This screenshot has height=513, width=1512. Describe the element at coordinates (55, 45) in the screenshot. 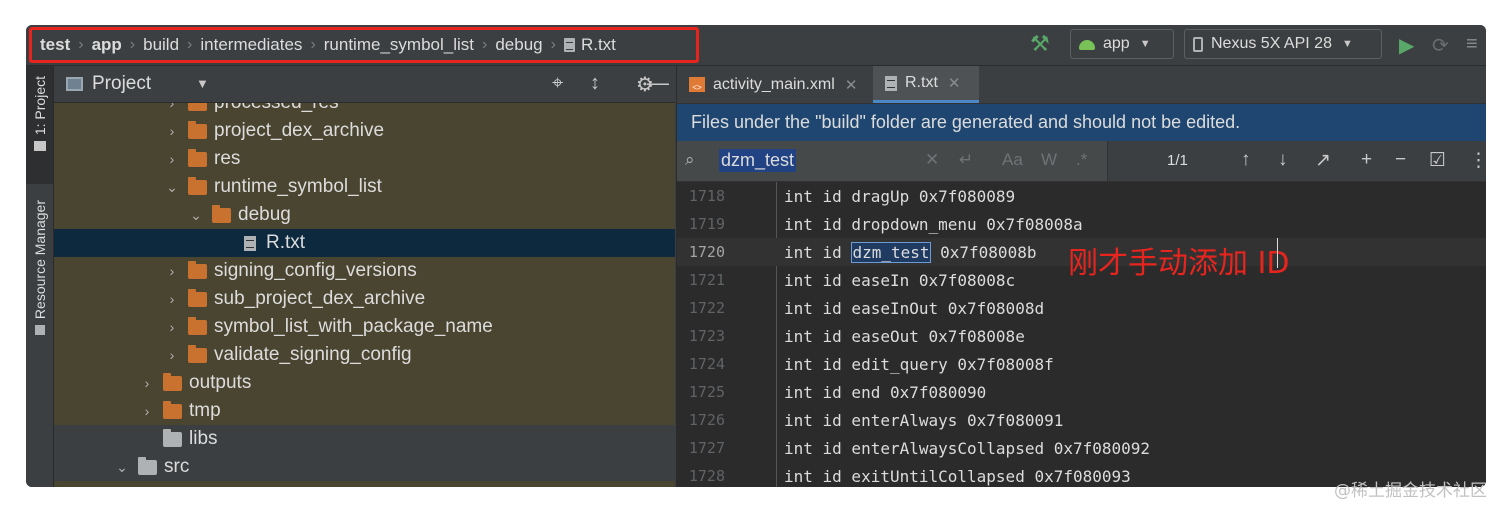

I see `breadcrumb-item-test: test` at that location.